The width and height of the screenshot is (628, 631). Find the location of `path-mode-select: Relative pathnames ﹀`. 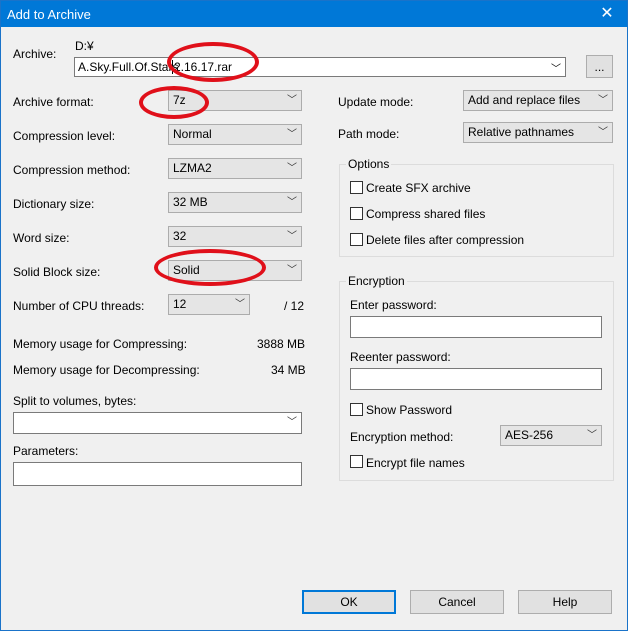

path-mode-select: Relative pathnames ﹀ is located at coordinates (538, 132).